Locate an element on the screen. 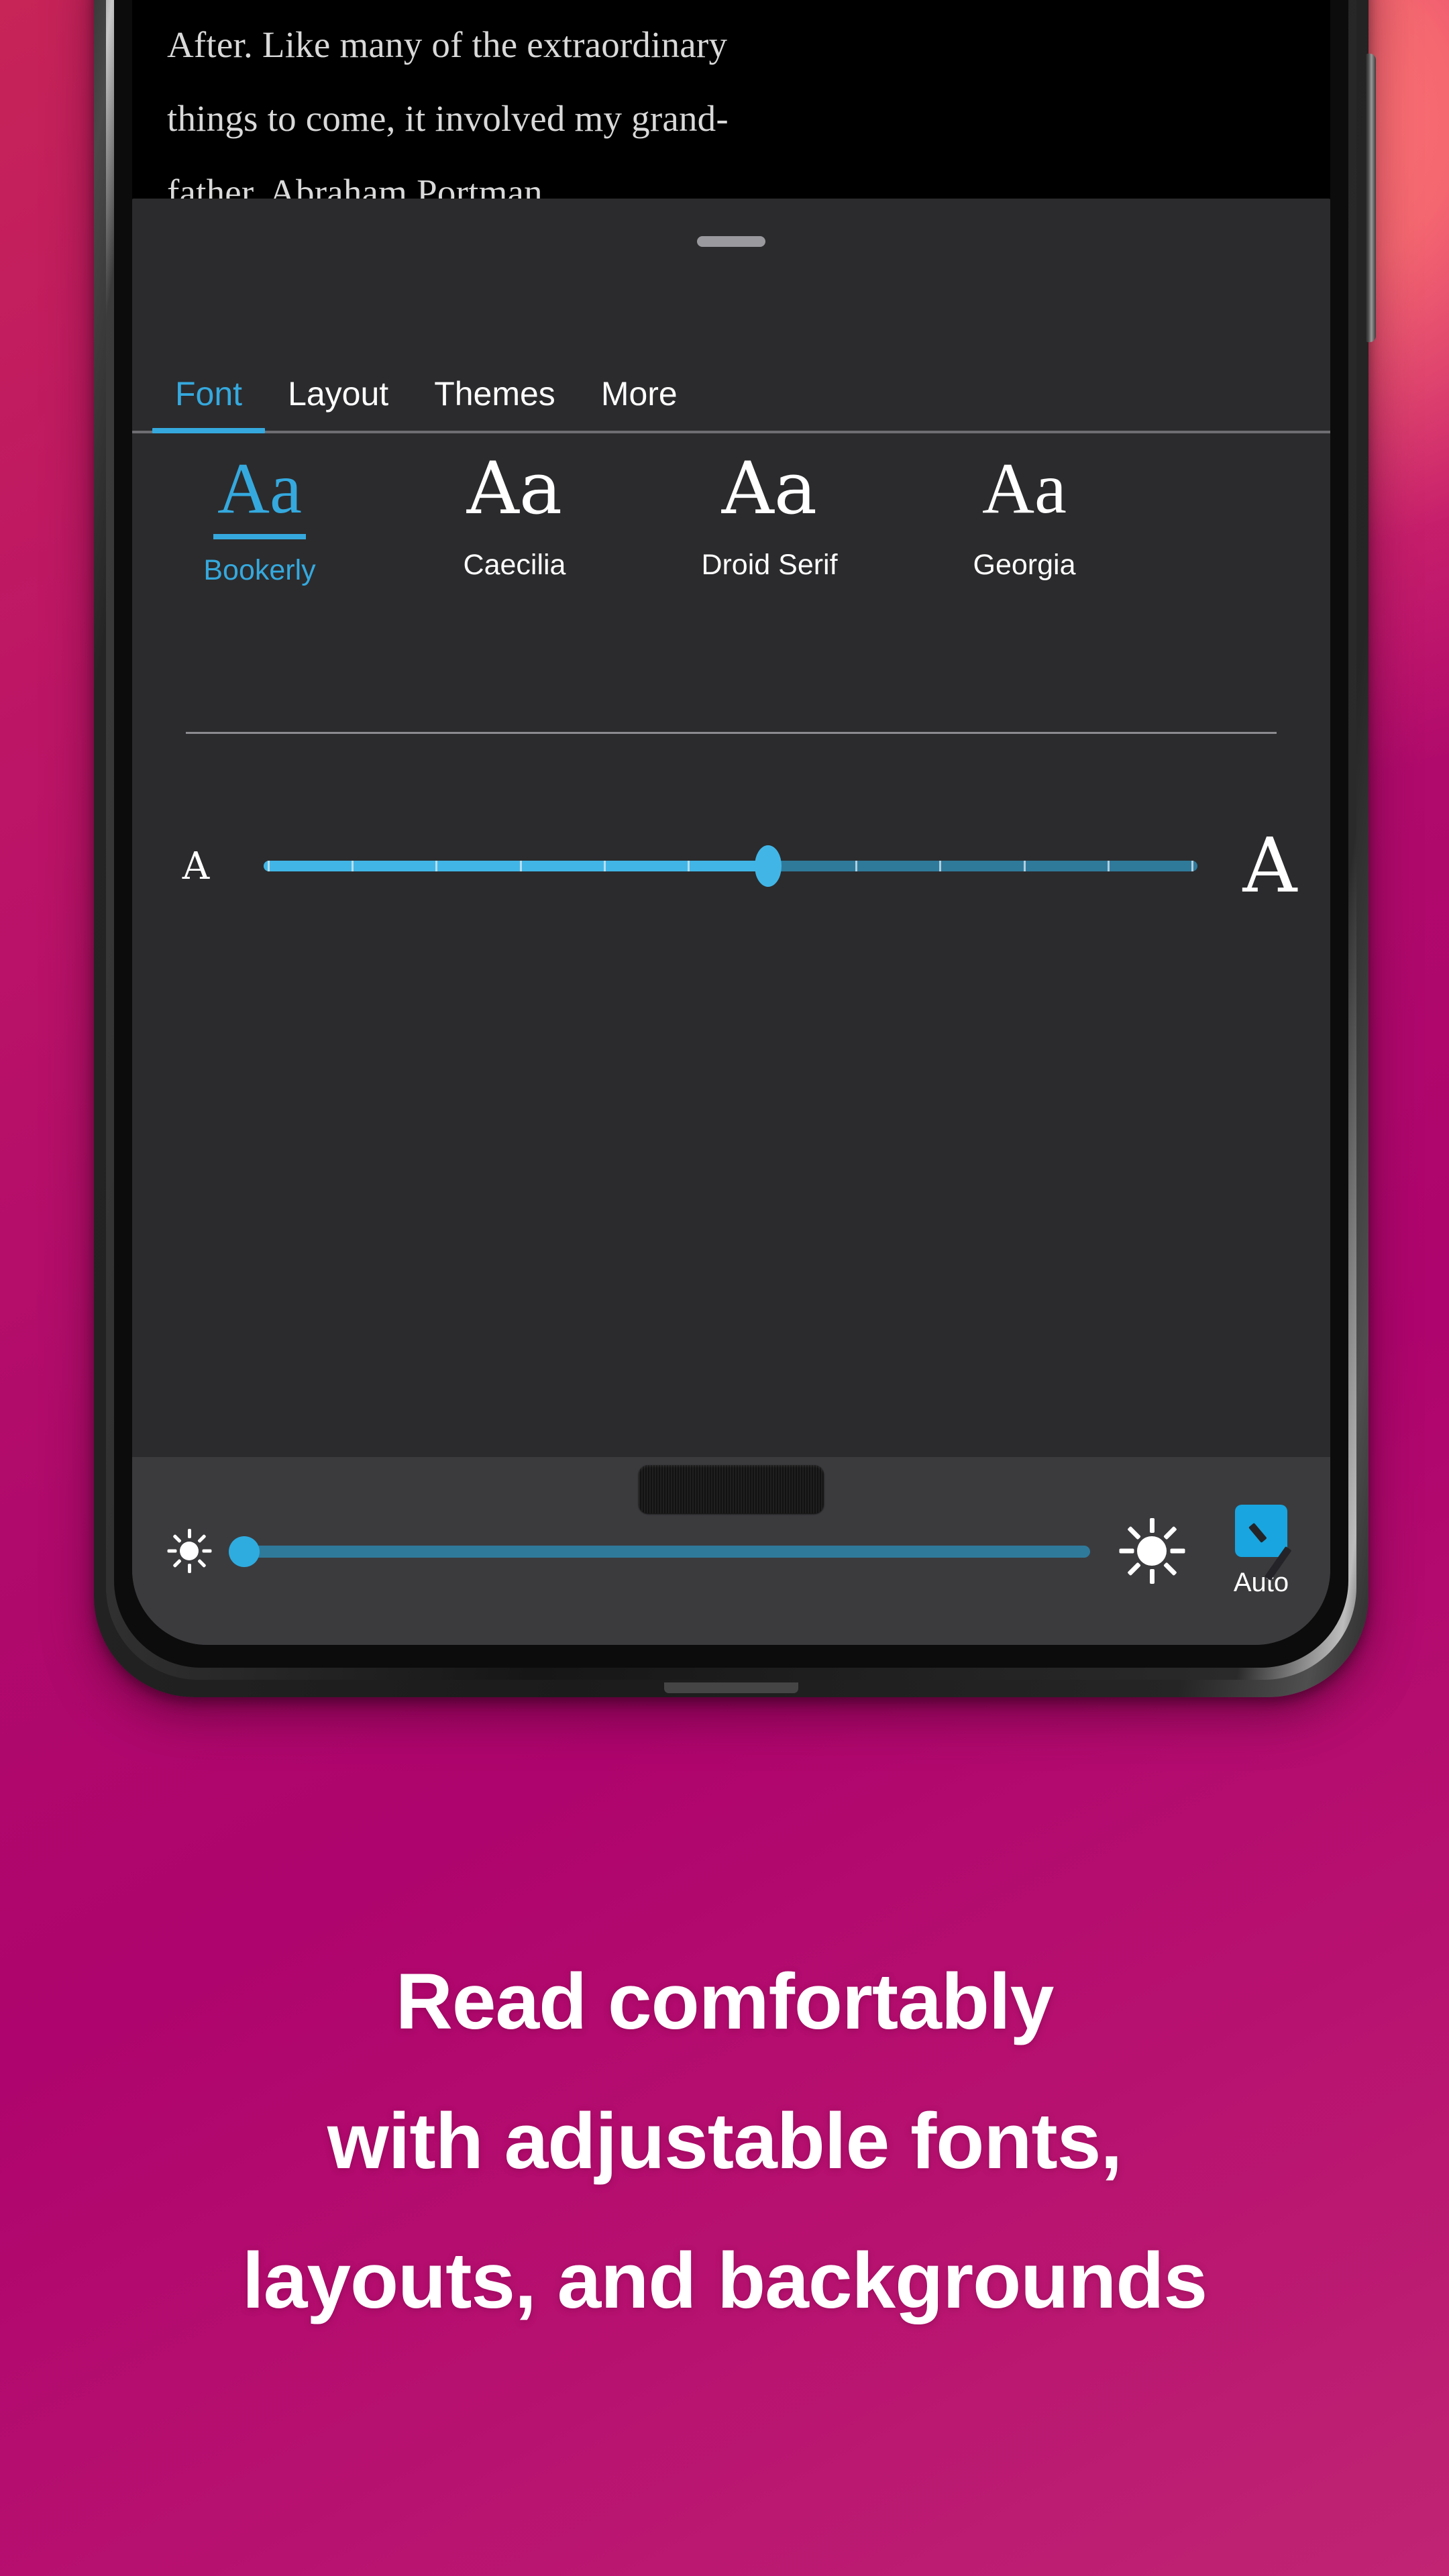  tab-more: More is located at coordinates (639, 402).